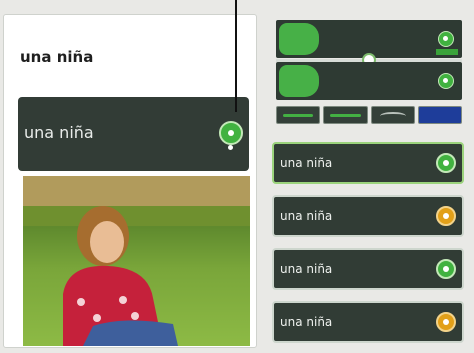 This screenshot has height=353, width=474. I want to click on answer-text: una niña, so click(59, 132).